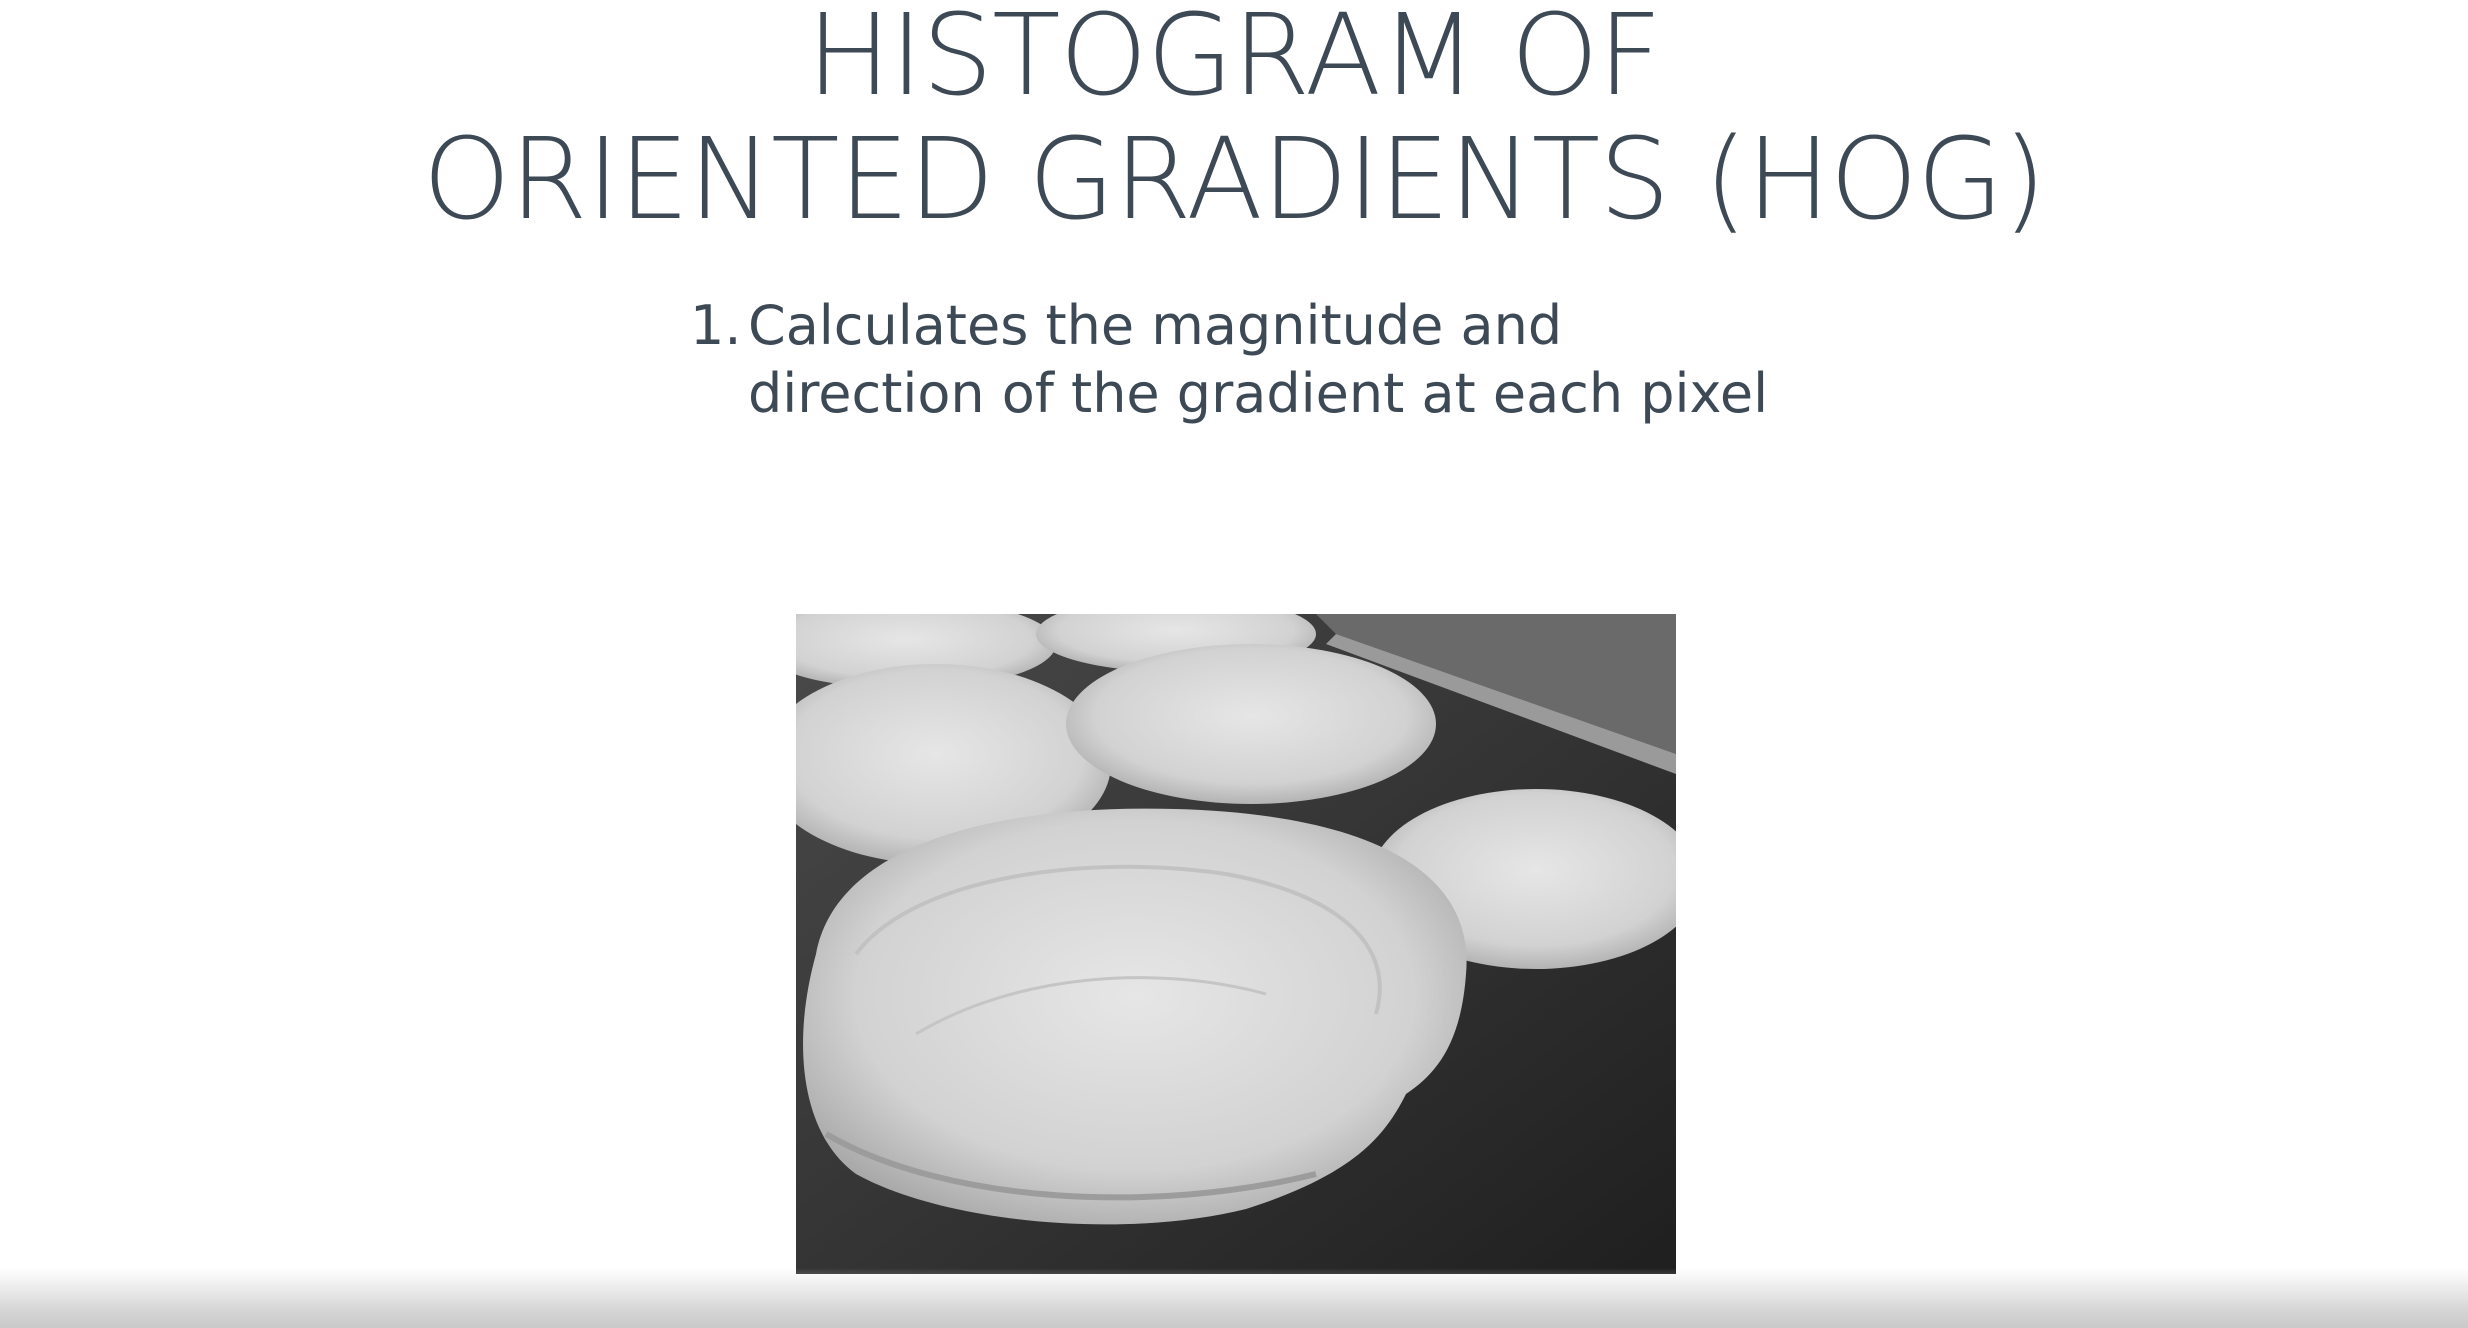 This screenshot has height=1328, width=2468. What do you see at coordinates (716, 325) in the screenshot?
I see `step-number: 1.` at bounding box center [716, 325].